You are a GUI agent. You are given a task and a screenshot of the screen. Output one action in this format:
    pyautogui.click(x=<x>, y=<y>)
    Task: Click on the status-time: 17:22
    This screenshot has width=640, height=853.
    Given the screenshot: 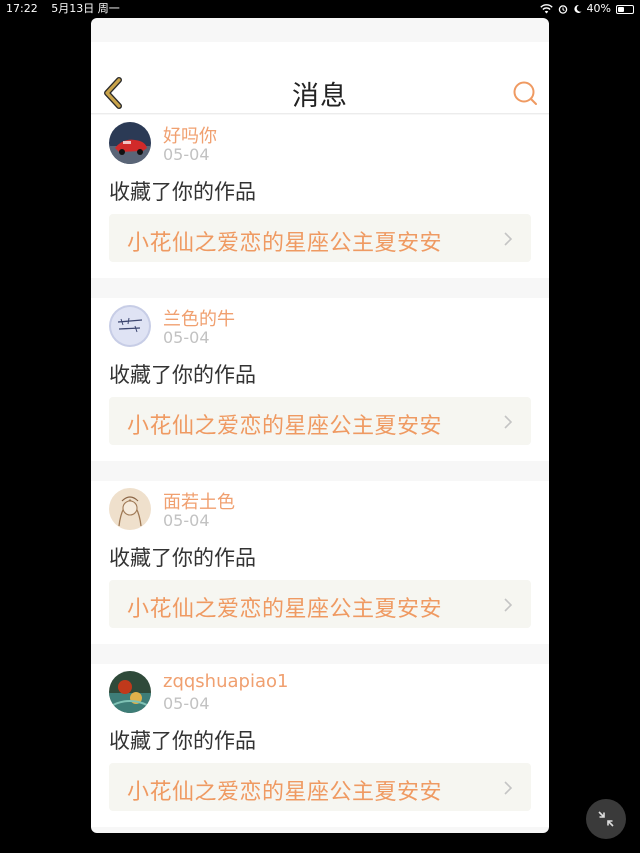 What is the action you would take?
    pyautogui.click(x=22, y=8)
    